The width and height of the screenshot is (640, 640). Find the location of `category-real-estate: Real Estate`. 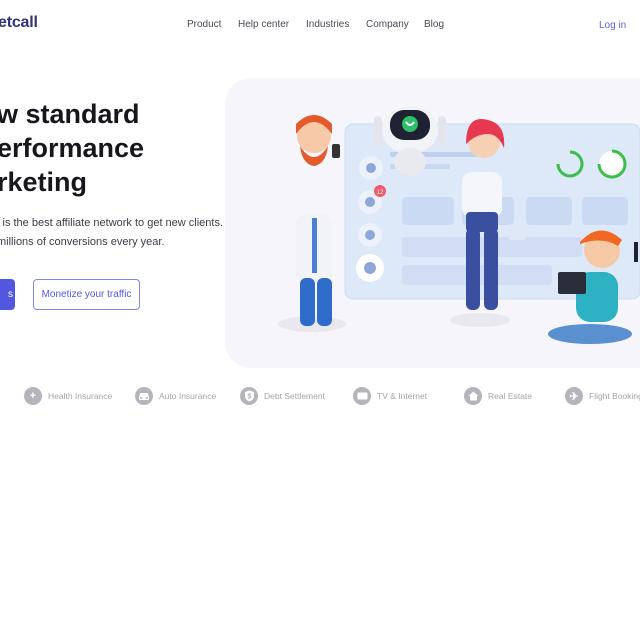

category-real-estate: Real Estate is located at coordinates (498, 396).